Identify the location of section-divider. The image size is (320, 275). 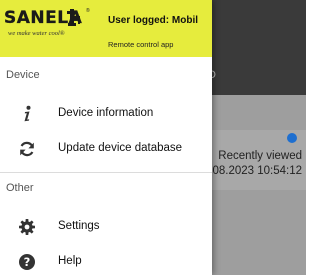
(106, 172).